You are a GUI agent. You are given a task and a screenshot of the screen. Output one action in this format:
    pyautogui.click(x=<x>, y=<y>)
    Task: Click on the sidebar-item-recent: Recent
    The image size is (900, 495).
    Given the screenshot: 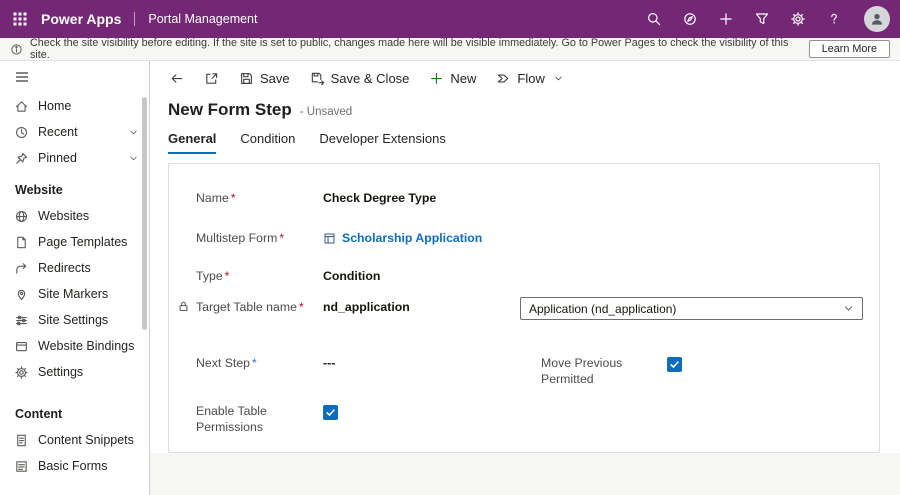 What is the action you would take?
    pyautogui.click(x=74, y=132)
    